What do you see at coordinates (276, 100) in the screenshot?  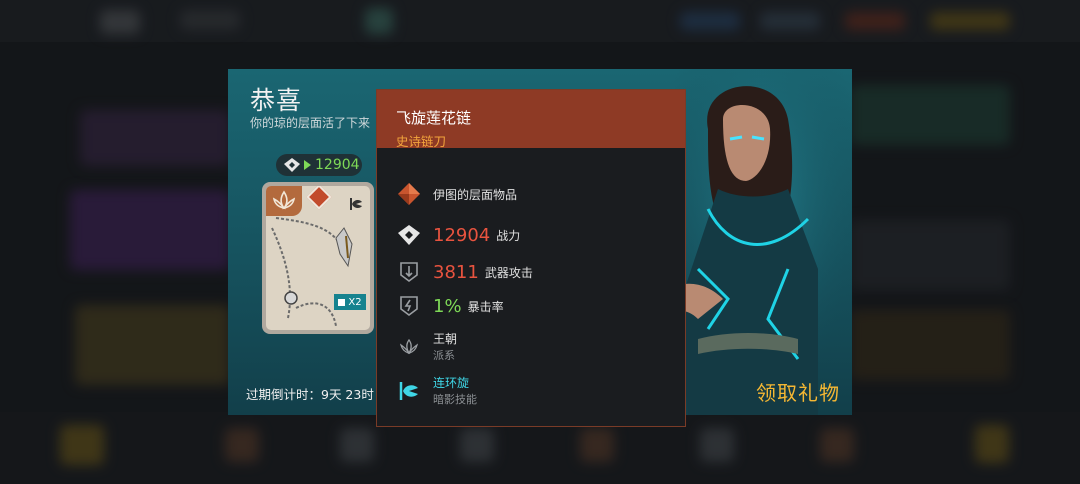 I see `modal-title: 恭喜` at bounding box center [276, 100].